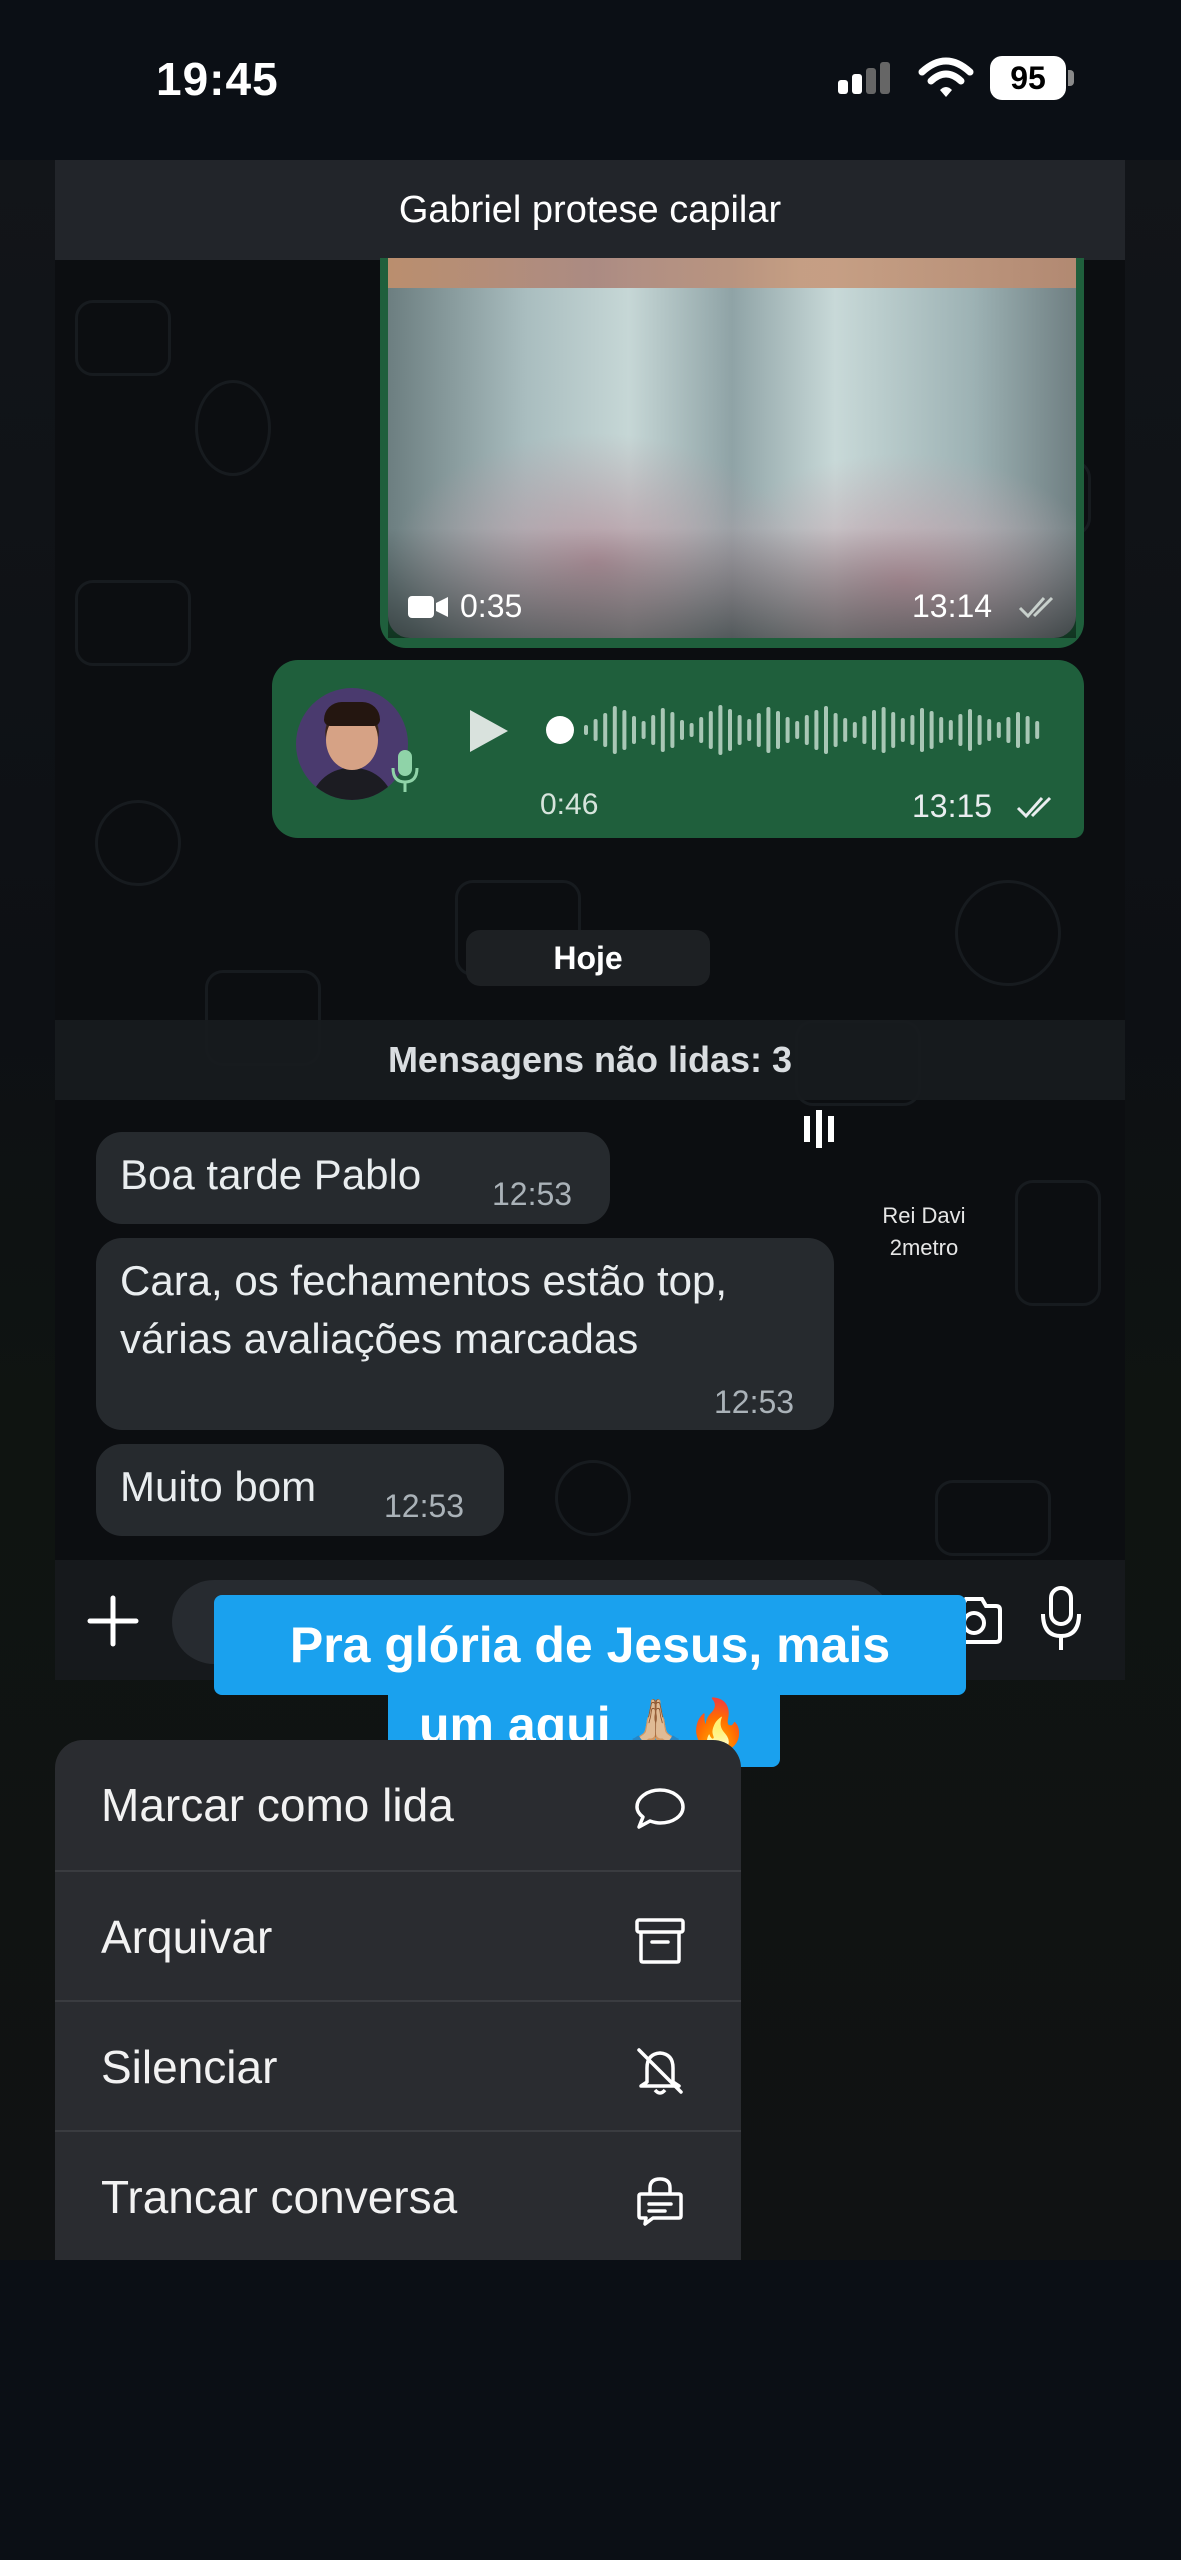  What do you see at coordinates (924, 1215) in the screenshot?
I see `overlay-credit-line1: Rei Davi` at bounding box center [924, 1215].